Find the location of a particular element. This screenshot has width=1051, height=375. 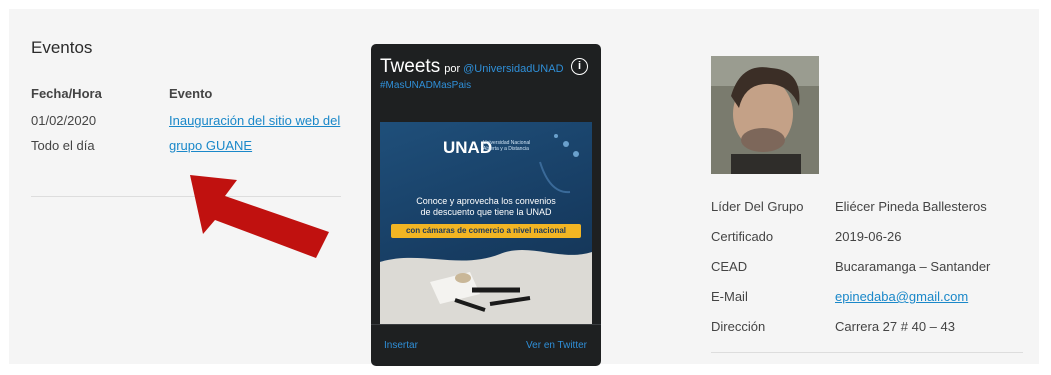

cead-label: CEAD is located at coordinates (729, 266).